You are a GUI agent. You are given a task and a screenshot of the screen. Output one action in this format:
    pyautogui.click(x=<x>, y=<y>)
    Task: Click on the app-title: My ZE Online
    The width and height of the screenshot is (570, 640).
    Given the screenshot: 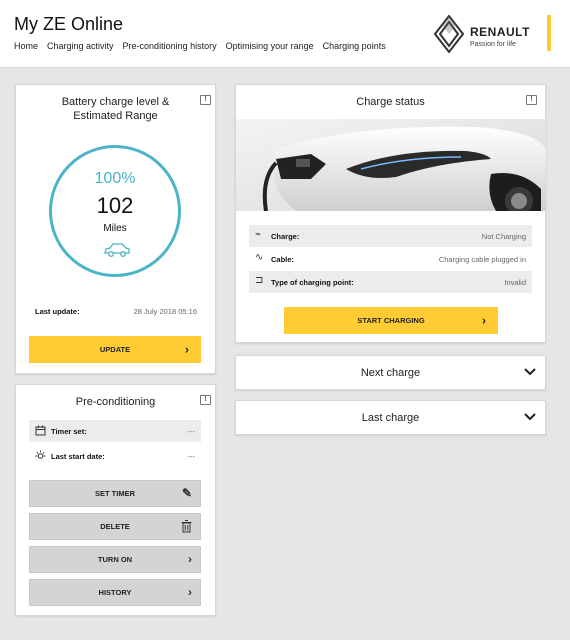 What is the action you would take?
    pyautogui.click(x=69, y=24)
    